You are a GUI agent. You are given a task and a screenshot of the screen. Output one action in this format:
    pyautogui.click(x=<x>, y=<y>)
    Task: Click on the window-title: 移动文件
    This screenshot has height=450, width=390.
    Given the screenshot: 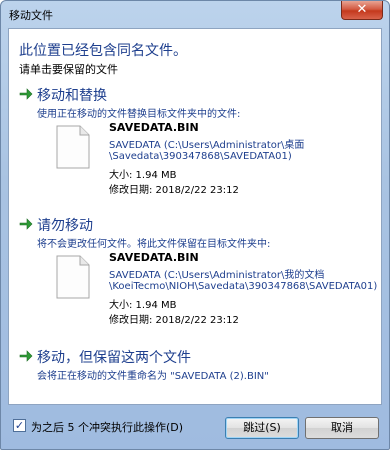 What is the action you would take?
    pyautogui.click(x=31, y=15)
    